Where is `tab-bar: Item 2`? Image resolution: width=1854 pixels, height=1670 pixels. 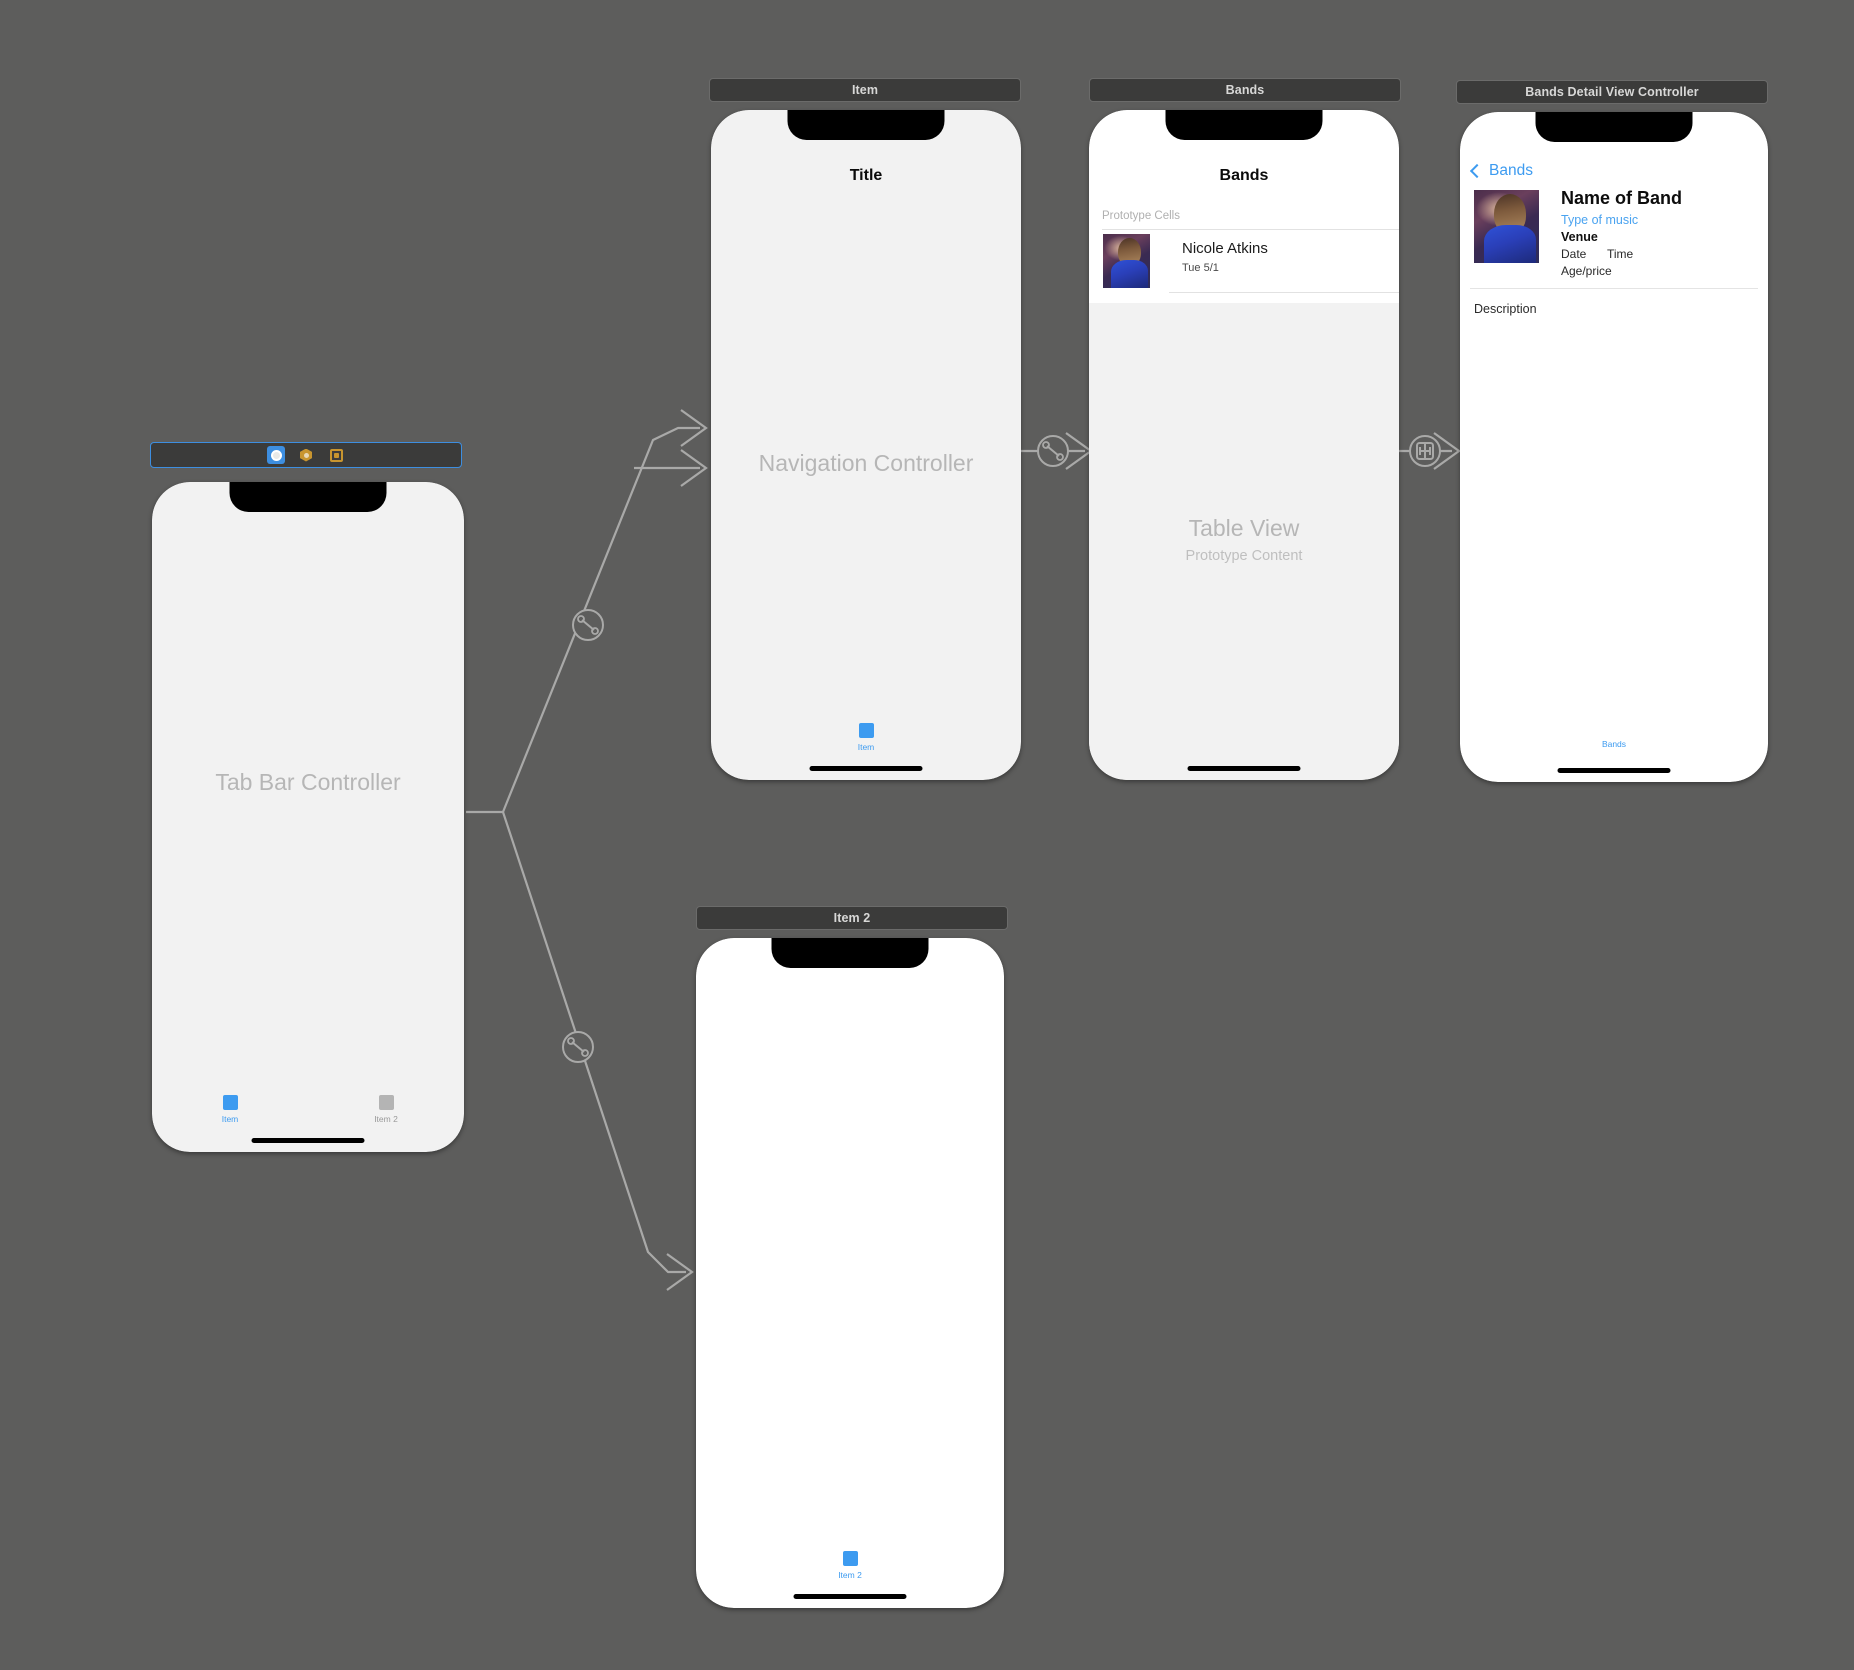
tab-bar: Item 2 is located at coordinates (850, 1565).